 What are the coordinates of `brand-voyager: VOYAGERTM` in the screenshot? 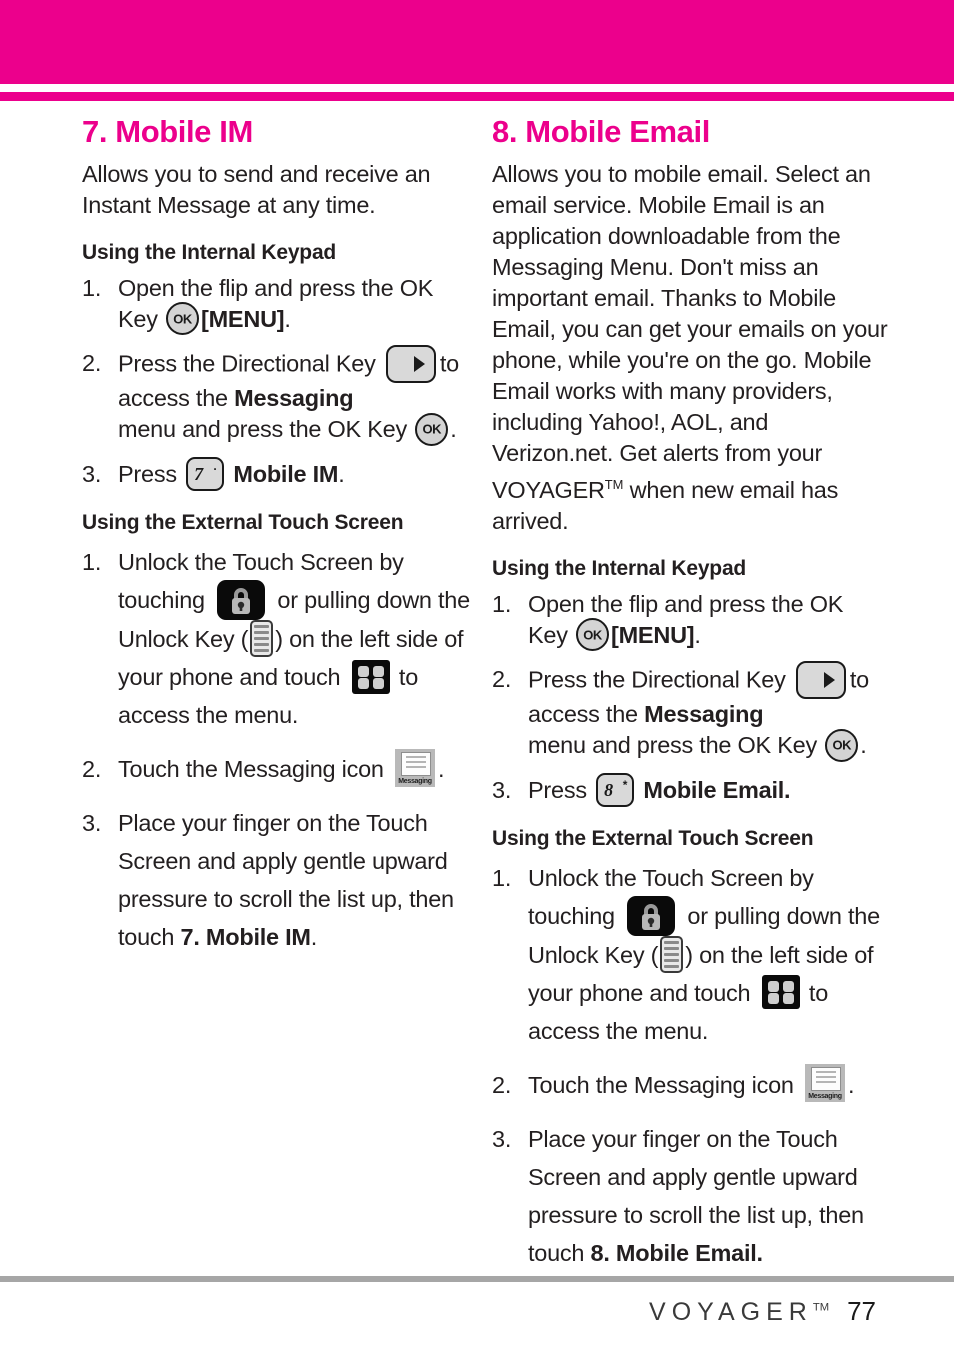 It's located at (739, 1312).